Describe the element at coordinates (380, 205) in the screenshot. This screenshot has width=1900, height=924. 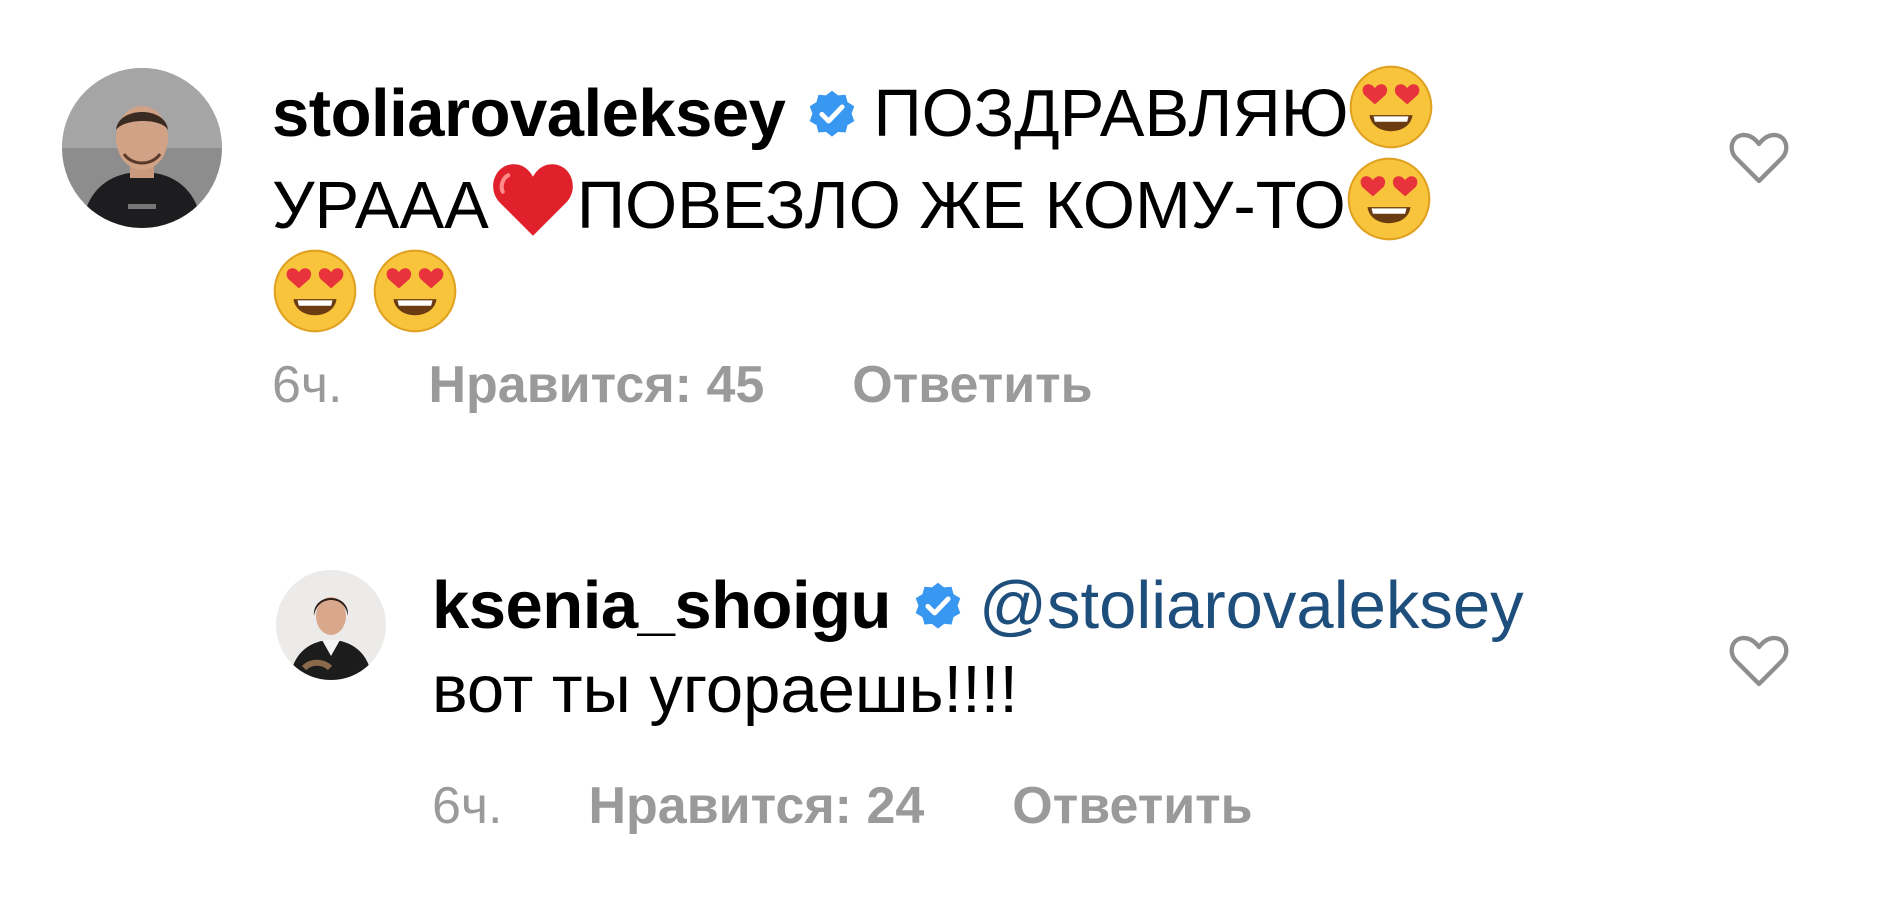
I see `comment-text-line-2a: УРААА` at that location.